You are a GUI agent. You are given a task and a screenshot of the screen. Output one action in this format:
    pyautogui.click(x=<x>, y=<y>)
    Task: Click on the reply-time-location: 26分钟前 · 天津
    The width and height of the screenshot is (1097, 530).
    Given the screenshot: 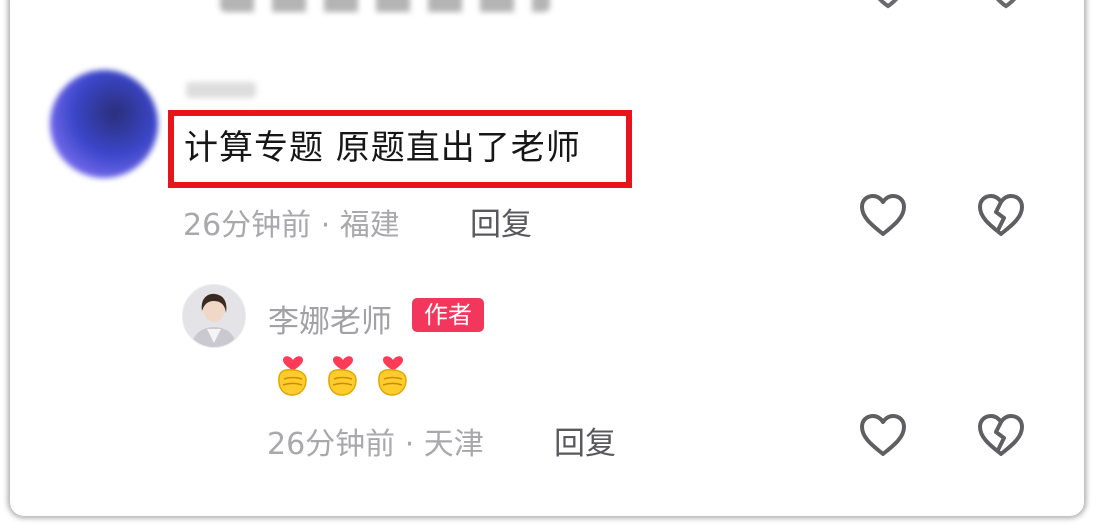 What is the action you would take?
    pyautogui.click(x=375, y=444)
    